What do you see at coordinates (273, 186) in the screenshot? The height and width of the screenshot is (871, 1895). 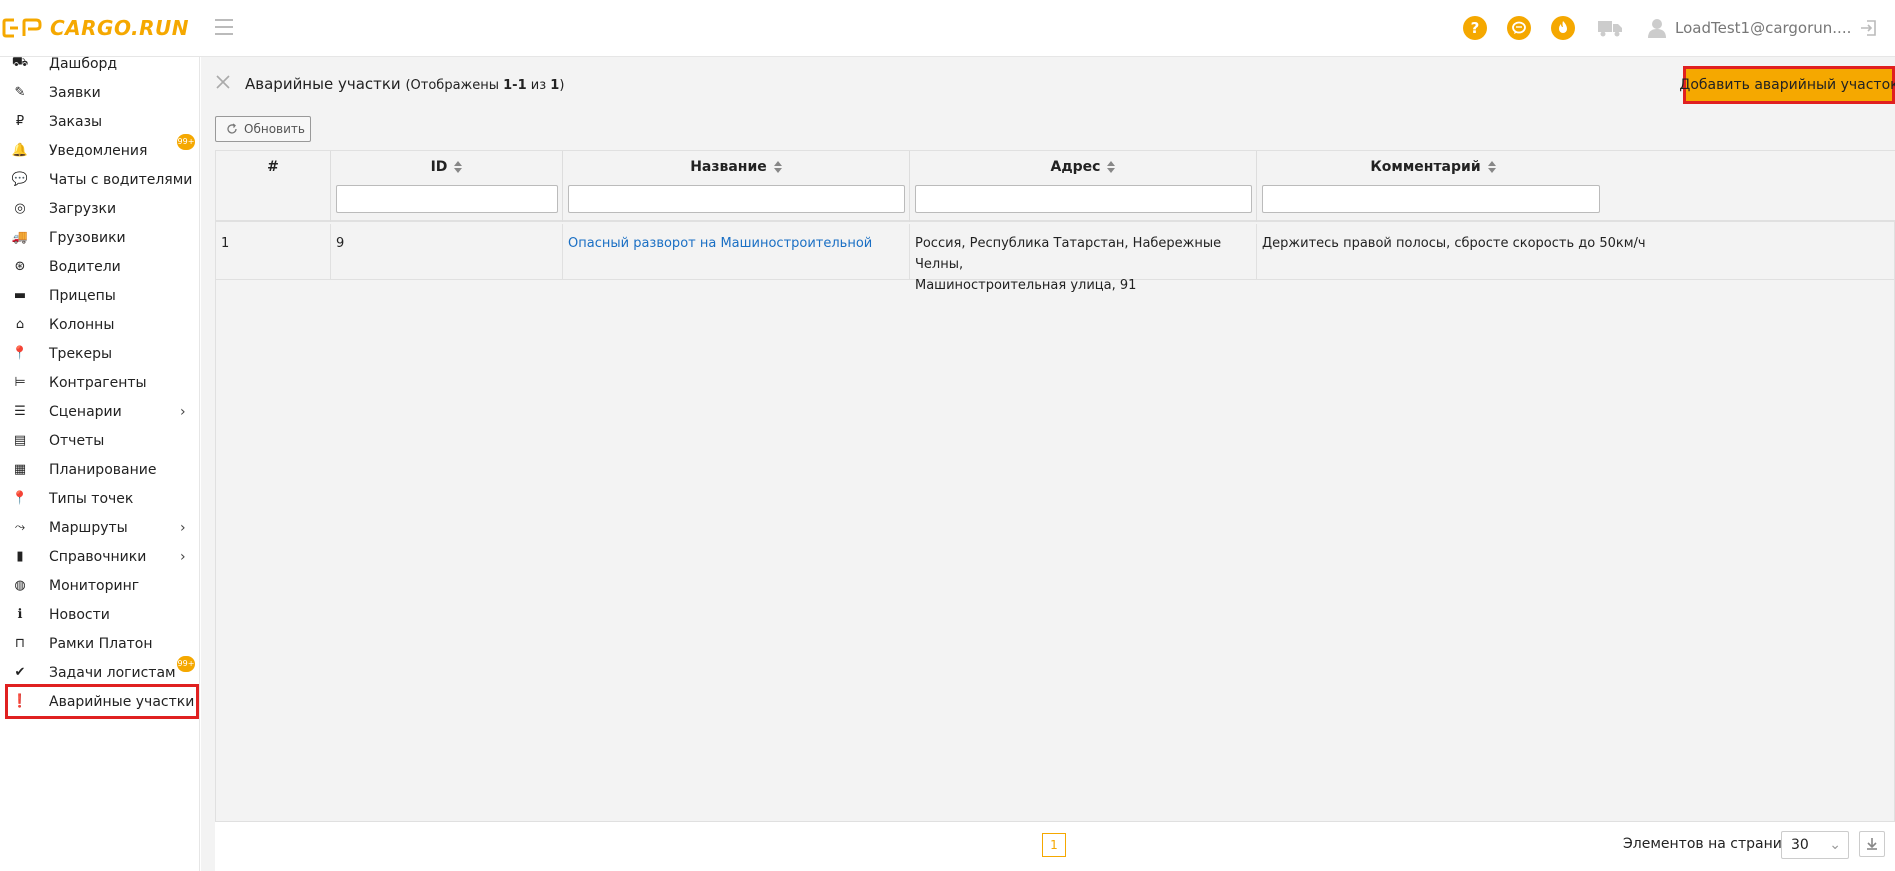 I see `column-header-num: #` at bounding box center [273, 186].